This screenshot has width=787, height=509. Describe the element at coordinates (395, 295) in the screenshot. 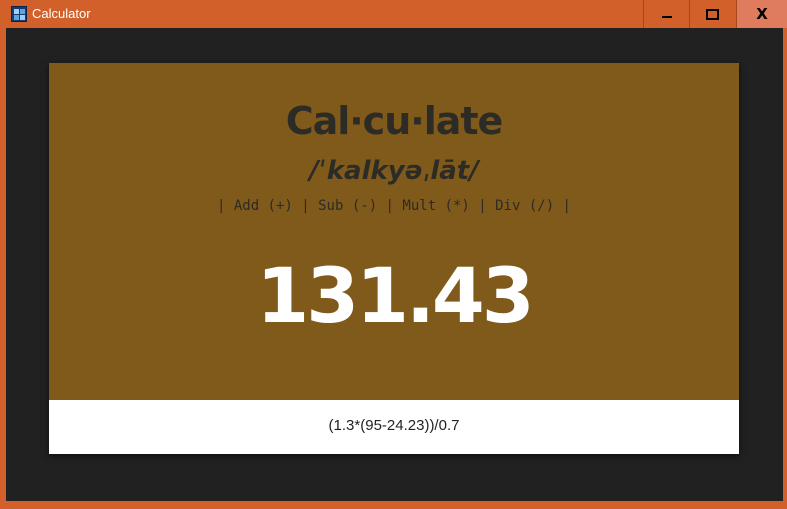

I see `result-display: 131.43` at that location.